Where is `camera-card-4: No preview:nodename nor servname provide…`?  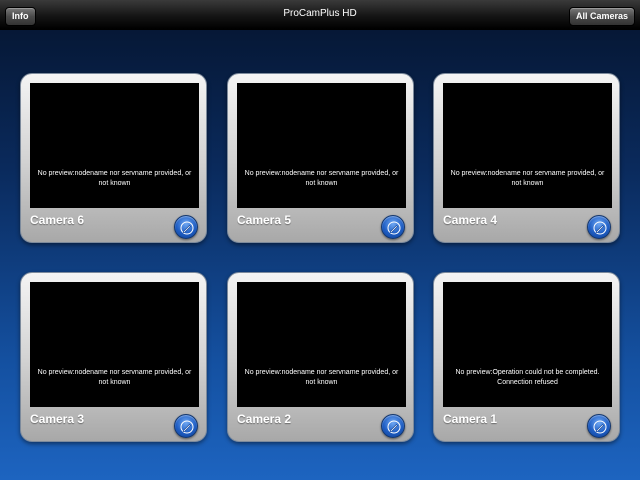 camera-card-4: No preview:nodename nor servname provide… is located at coordinates (526, 158).